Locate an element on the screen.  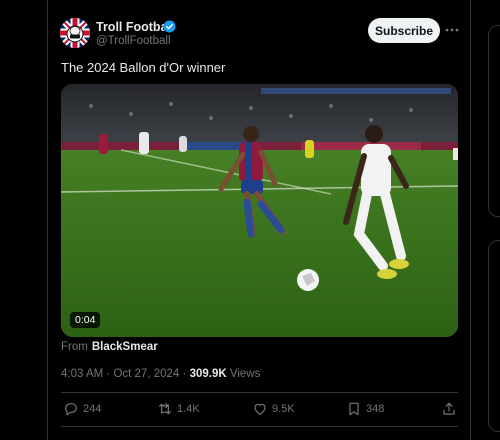
share-icon is located at coordinates (449, 408).